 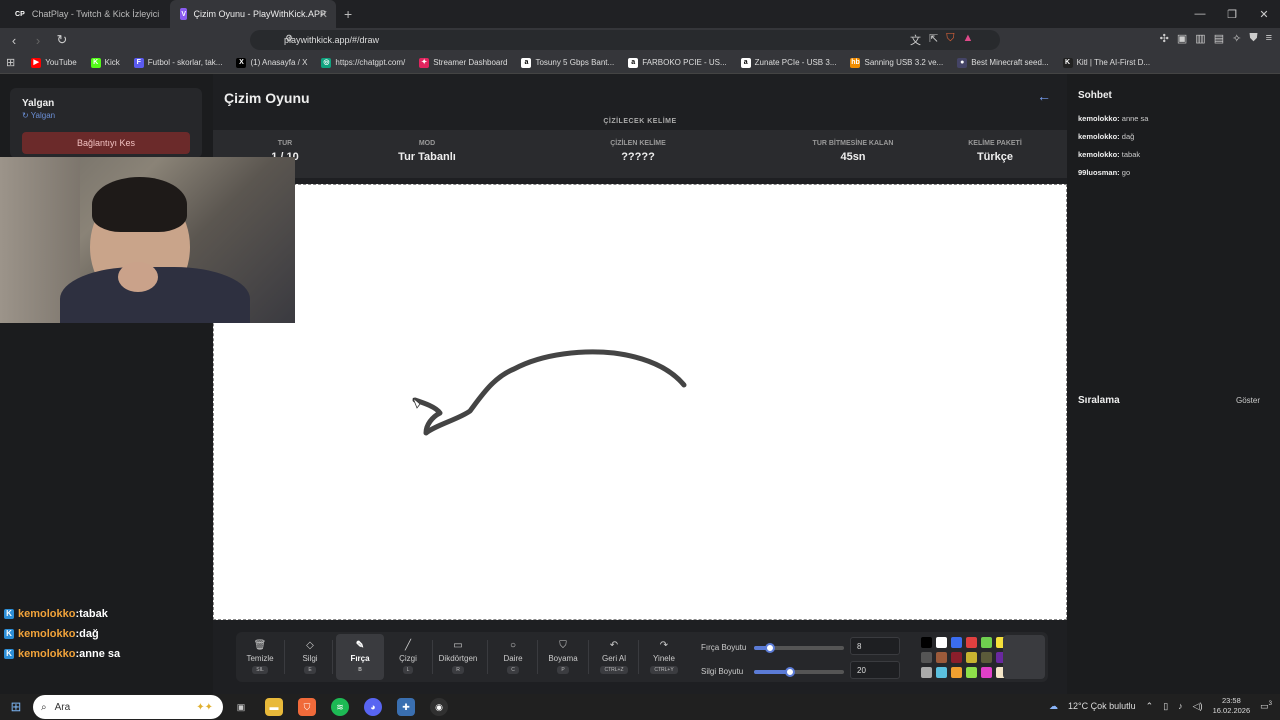 What do you see at coordinates (274, 707) in the screenshot?
I see `file-explorer-icon: ▬` at bounding box center [274, 707].